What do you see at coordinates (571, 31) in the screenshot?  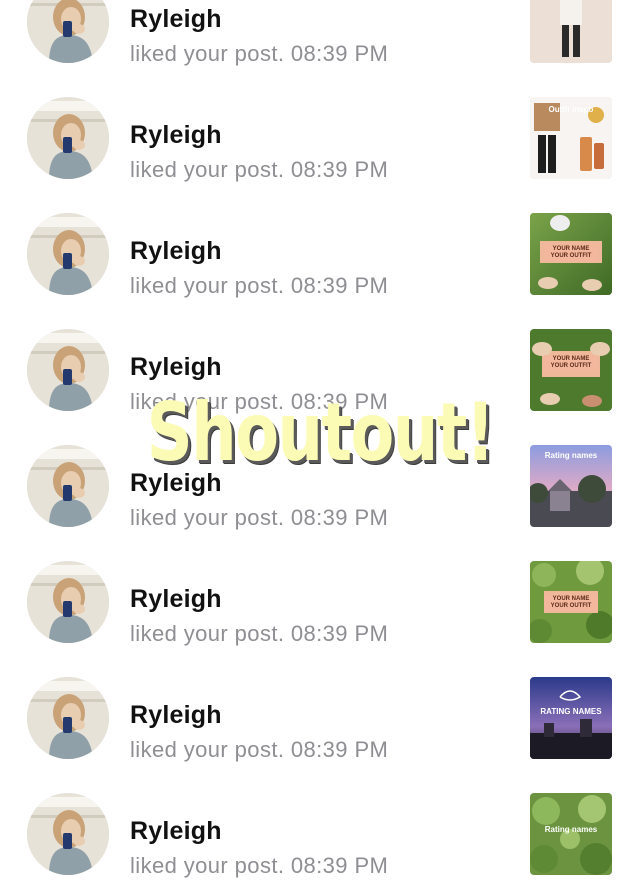 I see `post-thumbnail` at bounding box center [571, 31].